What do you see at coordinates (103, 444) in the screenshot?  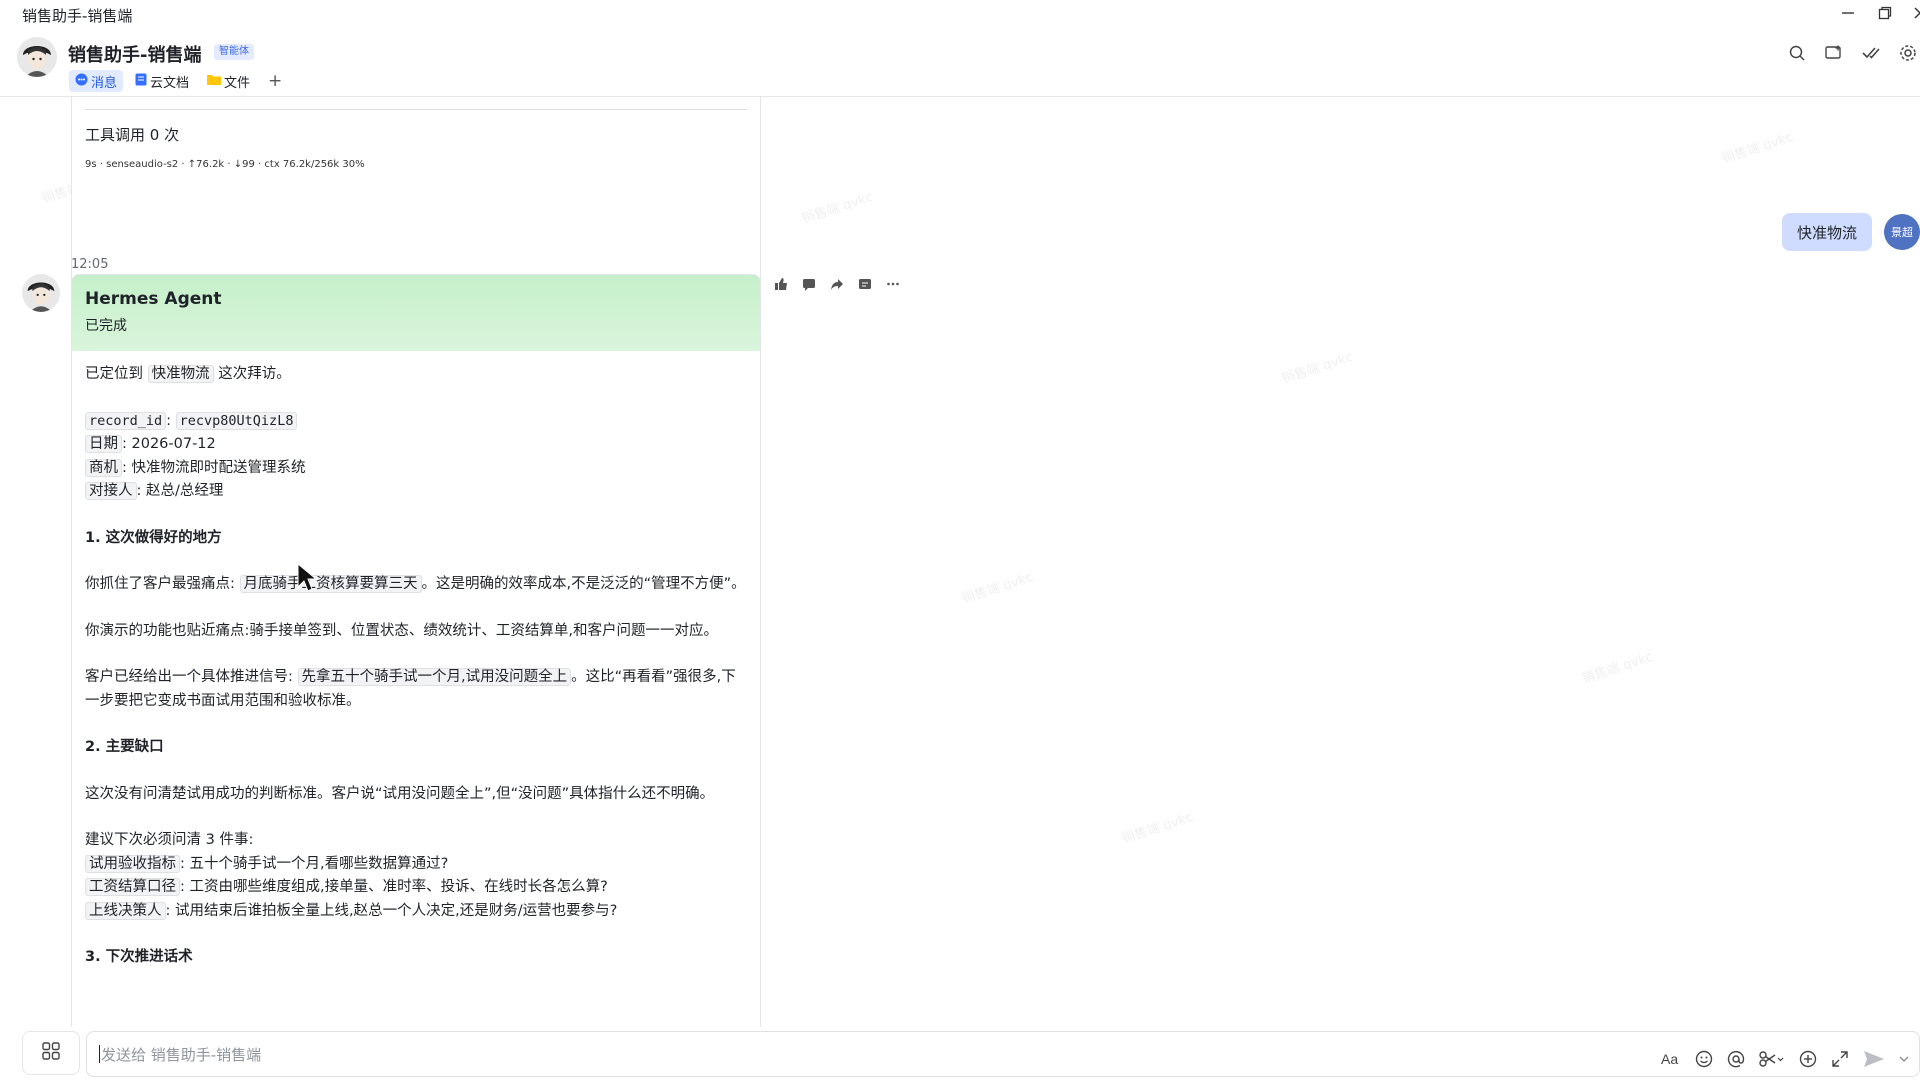 I see `field-key: 日期` at bounding box center [103, 444].